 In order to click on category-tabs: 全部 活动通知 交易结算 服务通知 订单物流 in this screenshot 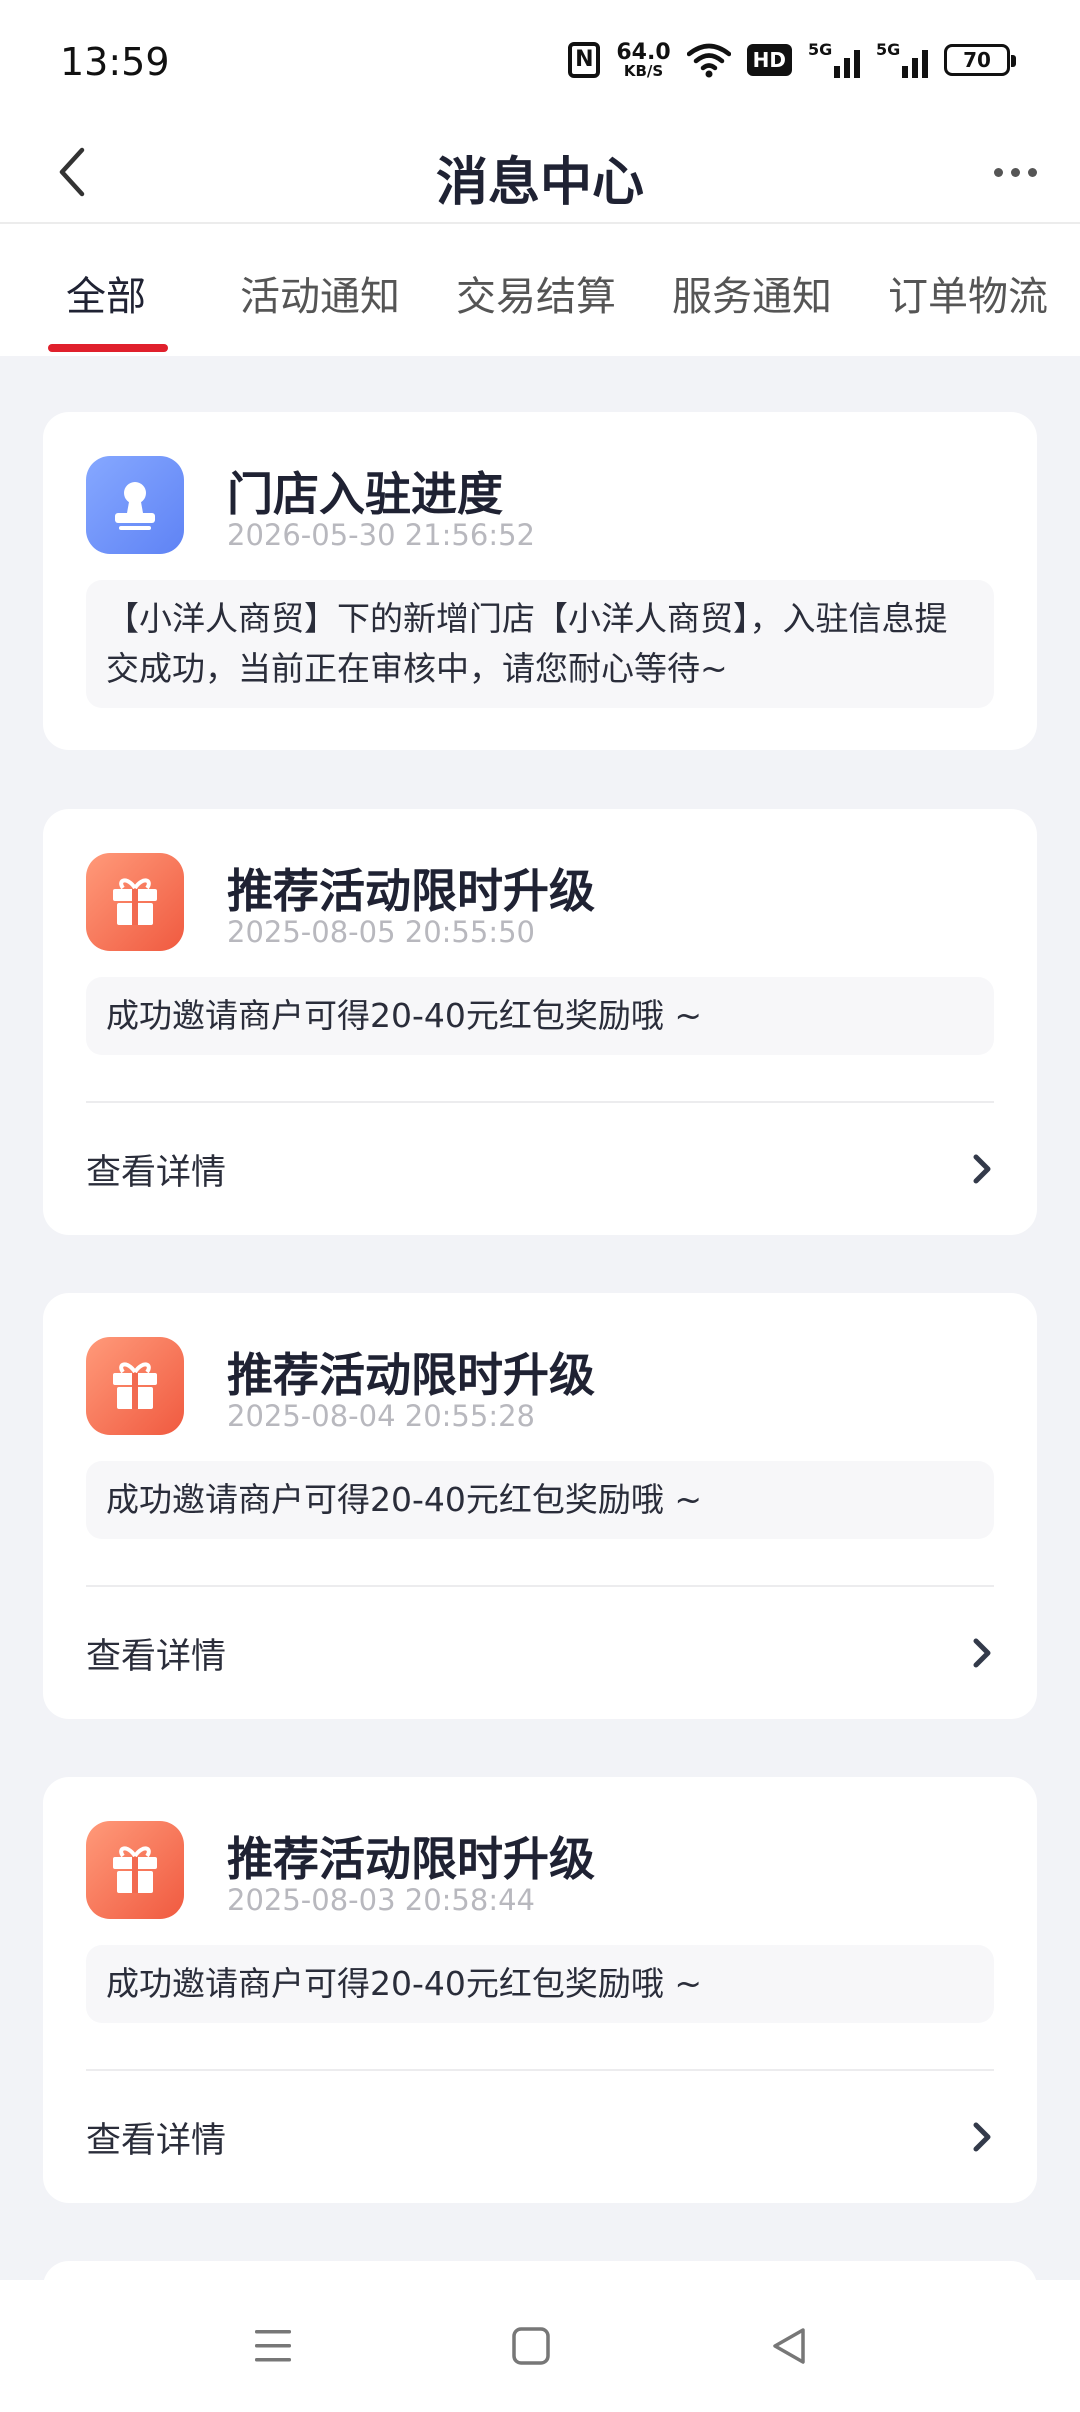, I will do `click(540, 290)`.